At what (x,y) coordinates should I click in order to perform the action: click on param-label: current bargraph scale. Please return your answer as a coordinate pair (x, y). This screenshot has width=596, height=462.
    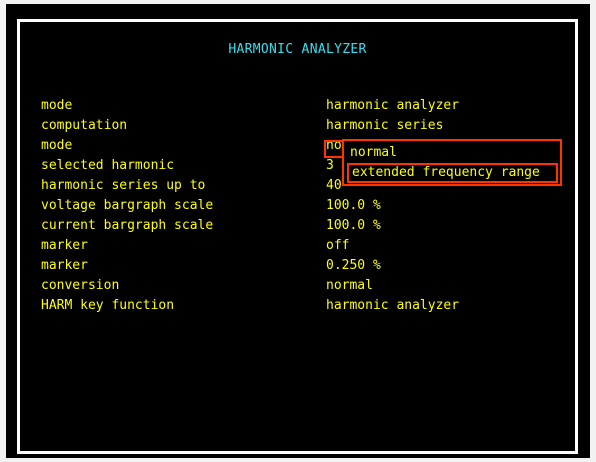
    Looking at the image, I should click on (127, 225).